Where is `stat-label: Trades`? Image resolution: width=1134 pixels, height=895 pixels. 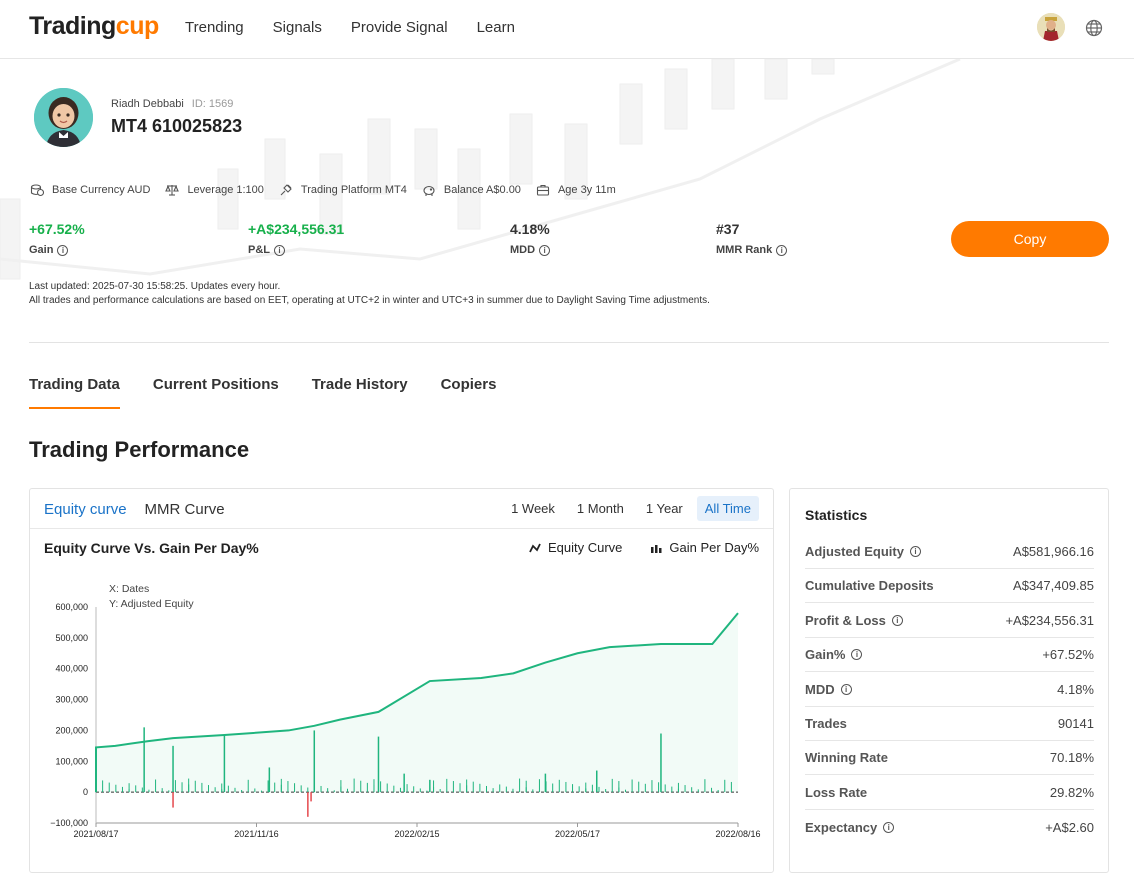 stat-label: Trades is located at coordinates (826, 723).